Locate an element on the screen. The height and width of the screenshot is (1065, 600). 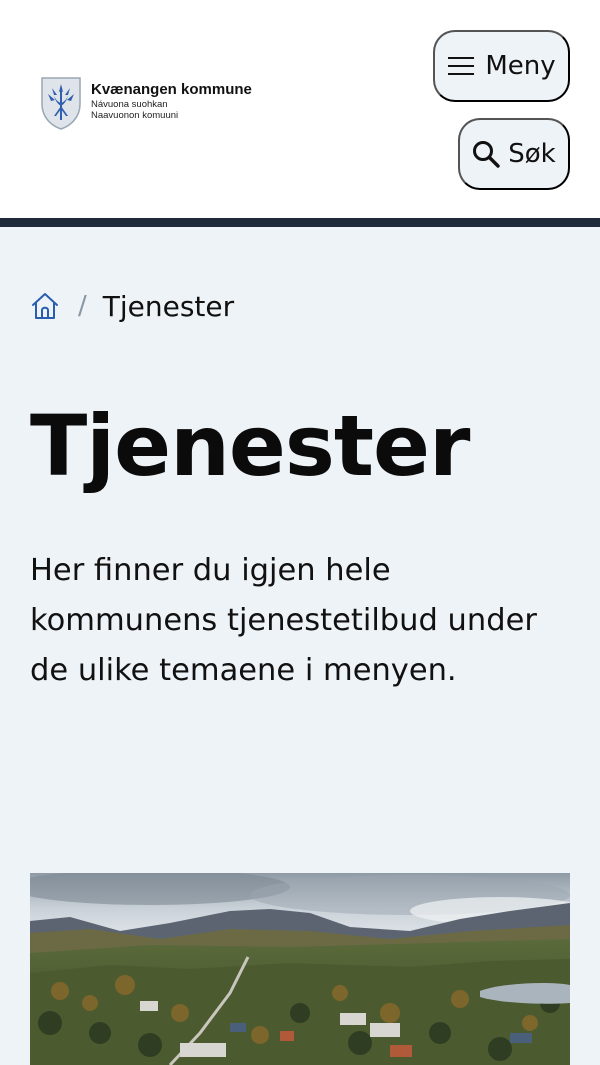
home-icon is located at coordinates (45, 306).